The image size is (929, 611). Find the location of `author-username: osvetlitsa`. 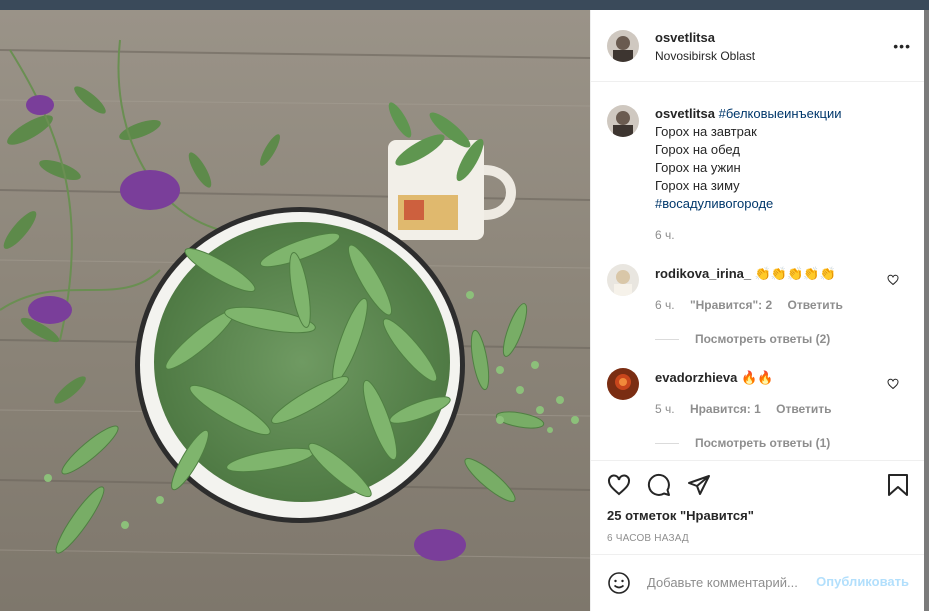

author-username: osvetlitsa is located at coordinates (685, 37).